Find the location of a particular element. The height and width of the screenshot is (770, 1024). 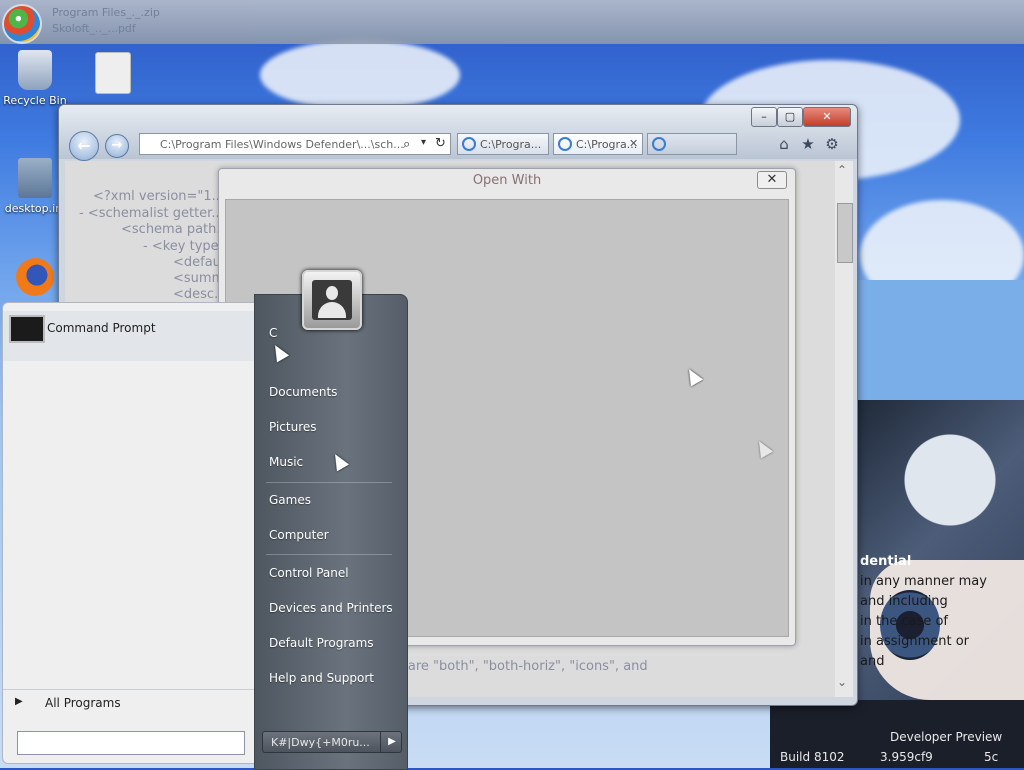

watermark-text: 3.959cf9 is located at coordinates (906, 757).